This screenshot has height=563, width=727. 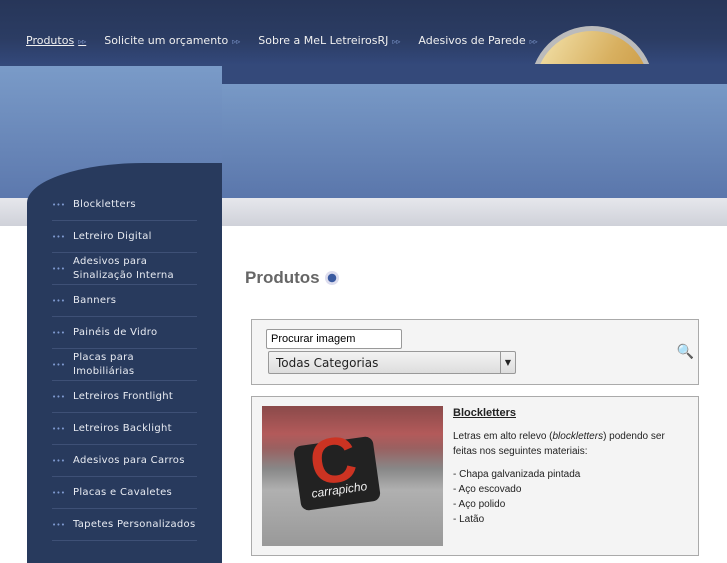 What do you see at coordinates (570, 413) in the screenshot?
I see `product-title-link: Blockletters` at bounding box center [570, 413].